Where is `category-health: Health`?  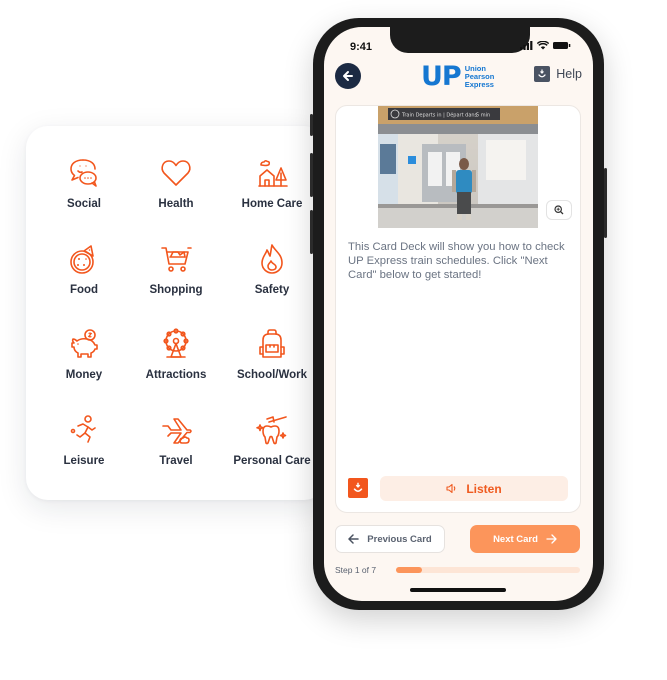 category-health: Health is located at coordinates (176, 199).